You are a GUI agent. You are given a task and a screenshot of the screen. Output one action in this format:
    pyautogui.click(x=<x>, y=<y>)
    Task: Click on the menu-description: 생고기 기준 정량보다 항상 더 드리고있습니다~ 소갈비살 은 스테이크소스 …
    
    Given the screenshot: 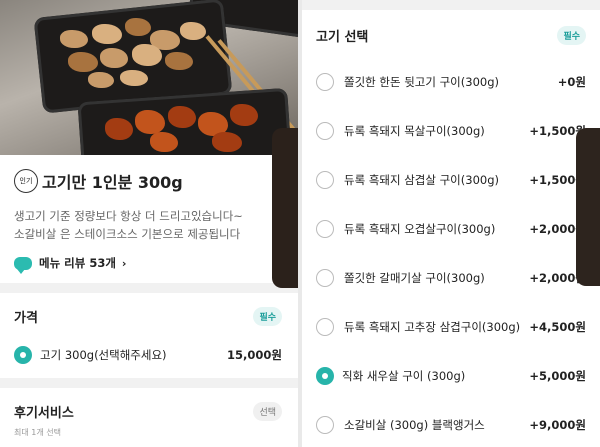 What is the action you would take?
    pyautogui.click(x=148, y=225)
    